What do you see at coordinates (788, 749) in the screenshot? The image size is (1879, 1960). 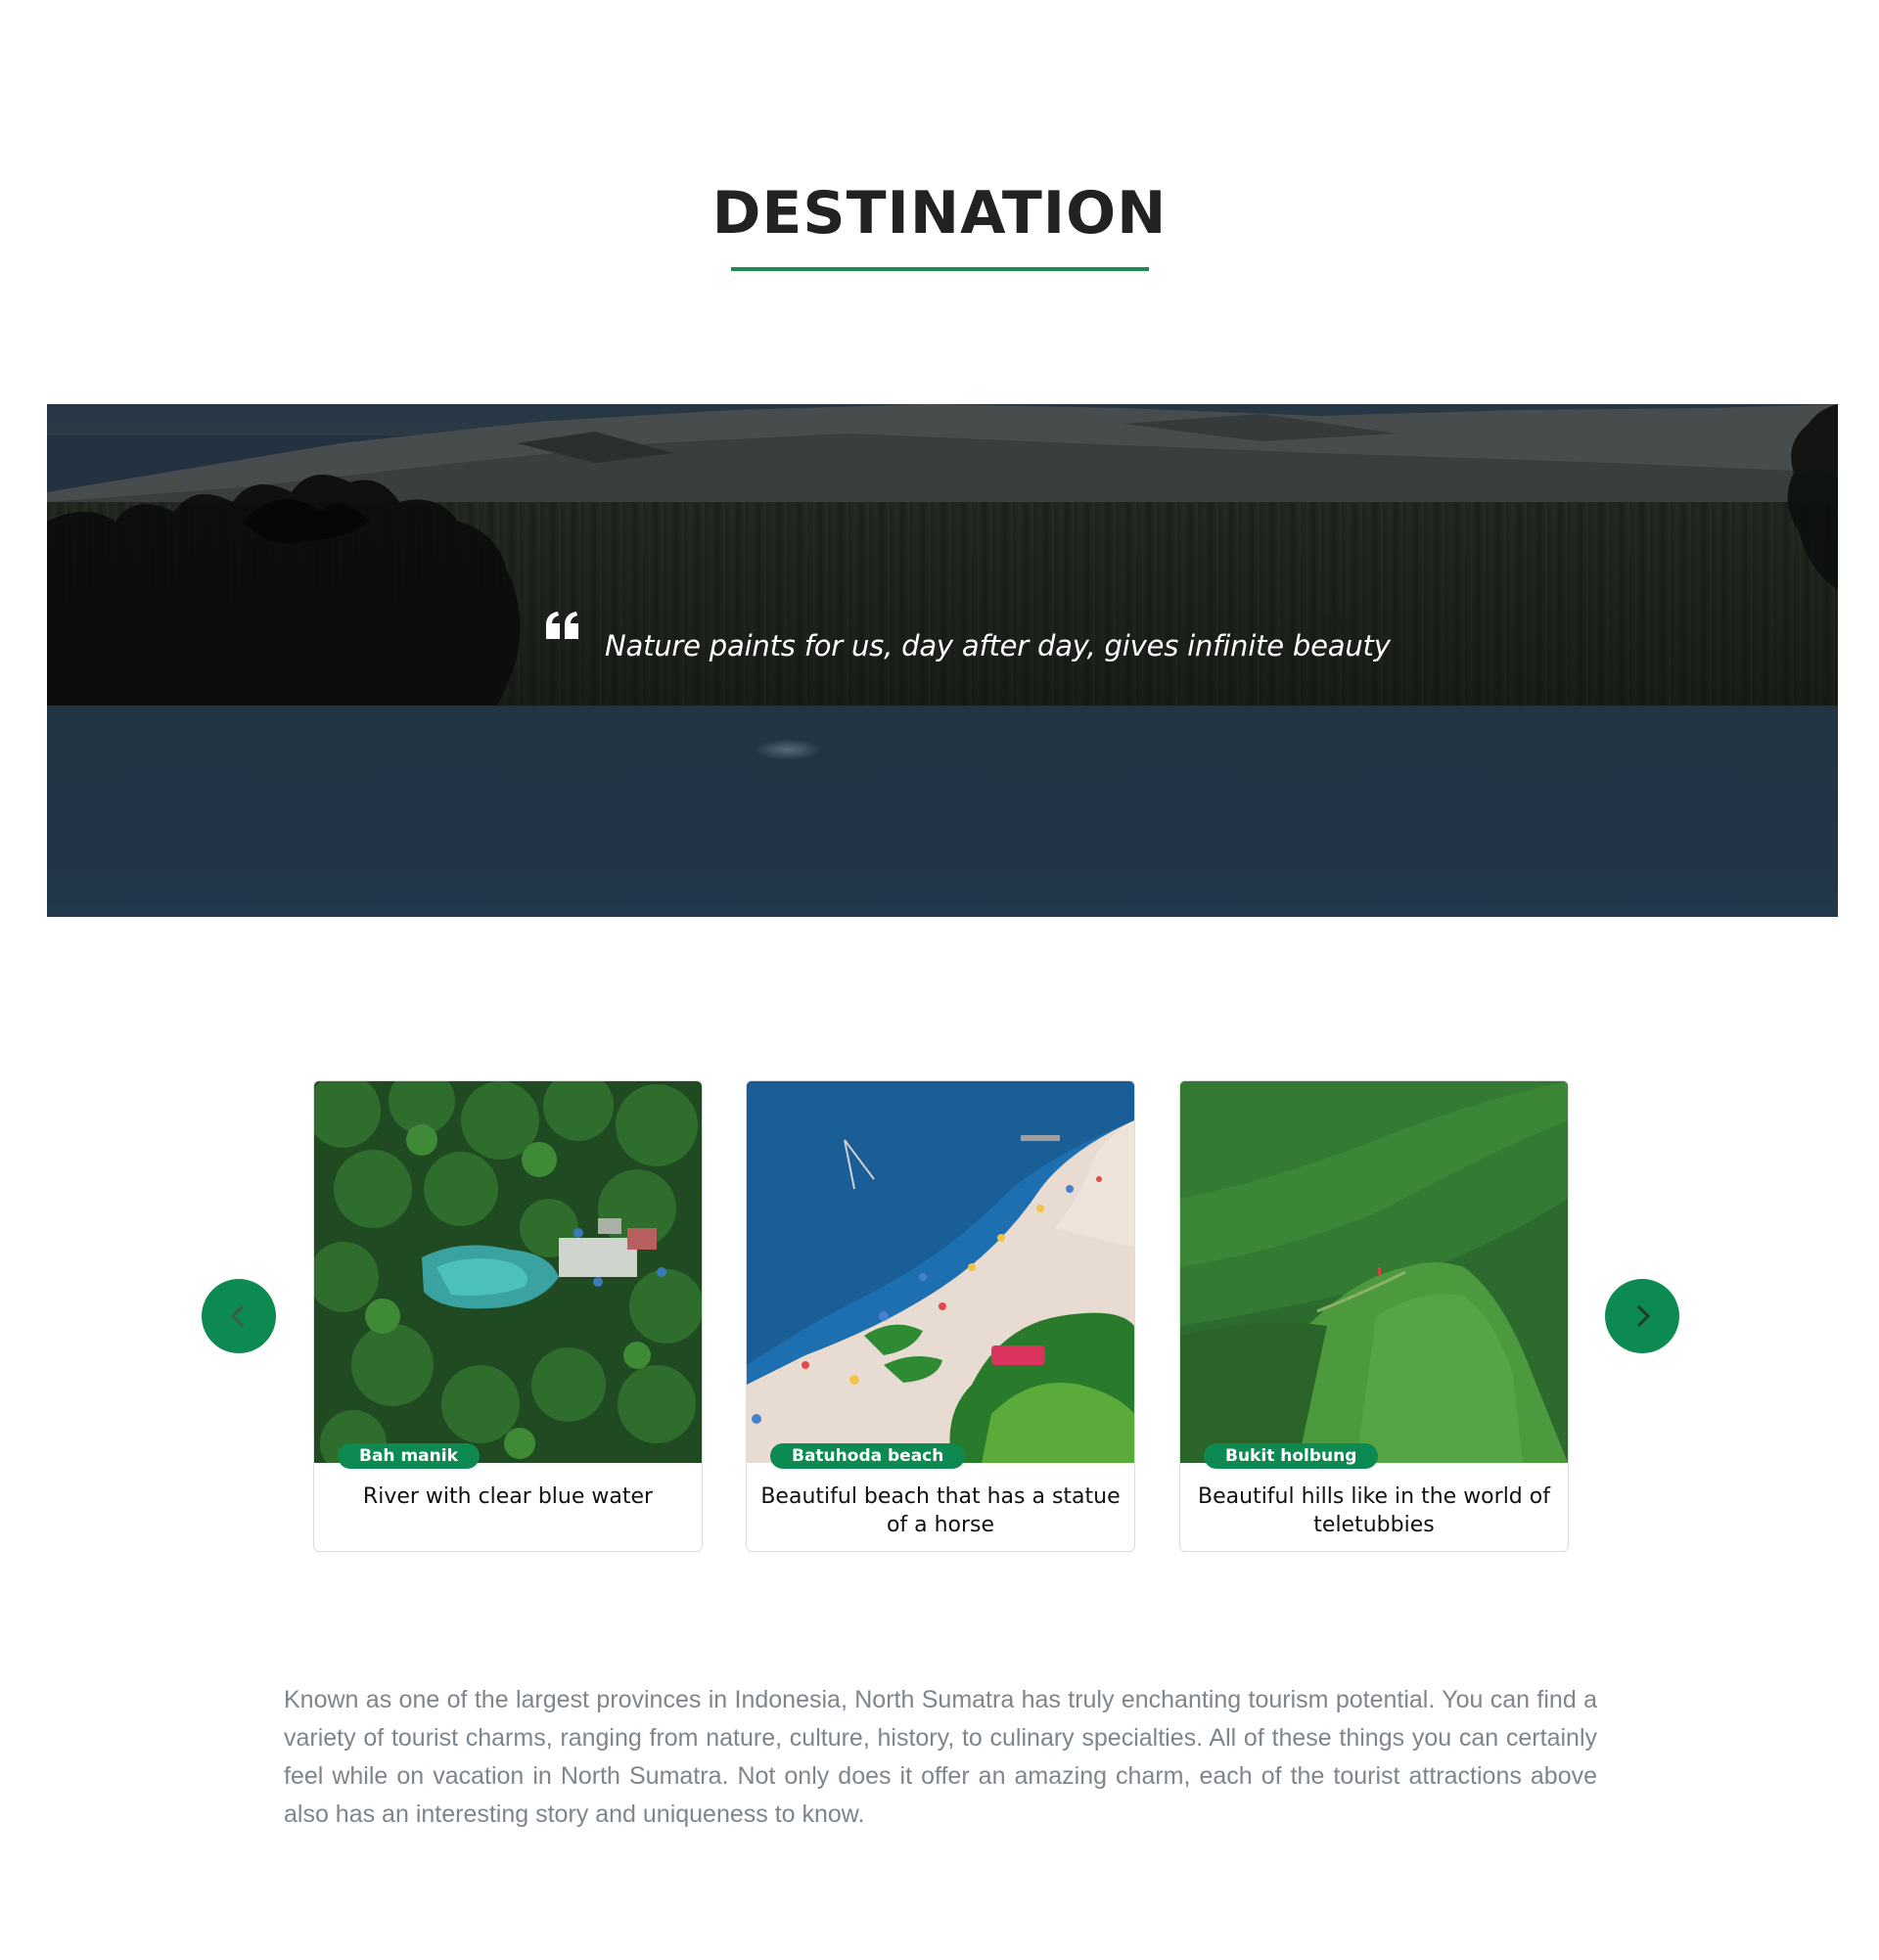 I see `hero-cloud-reflection` at bounding box center [788, 749].